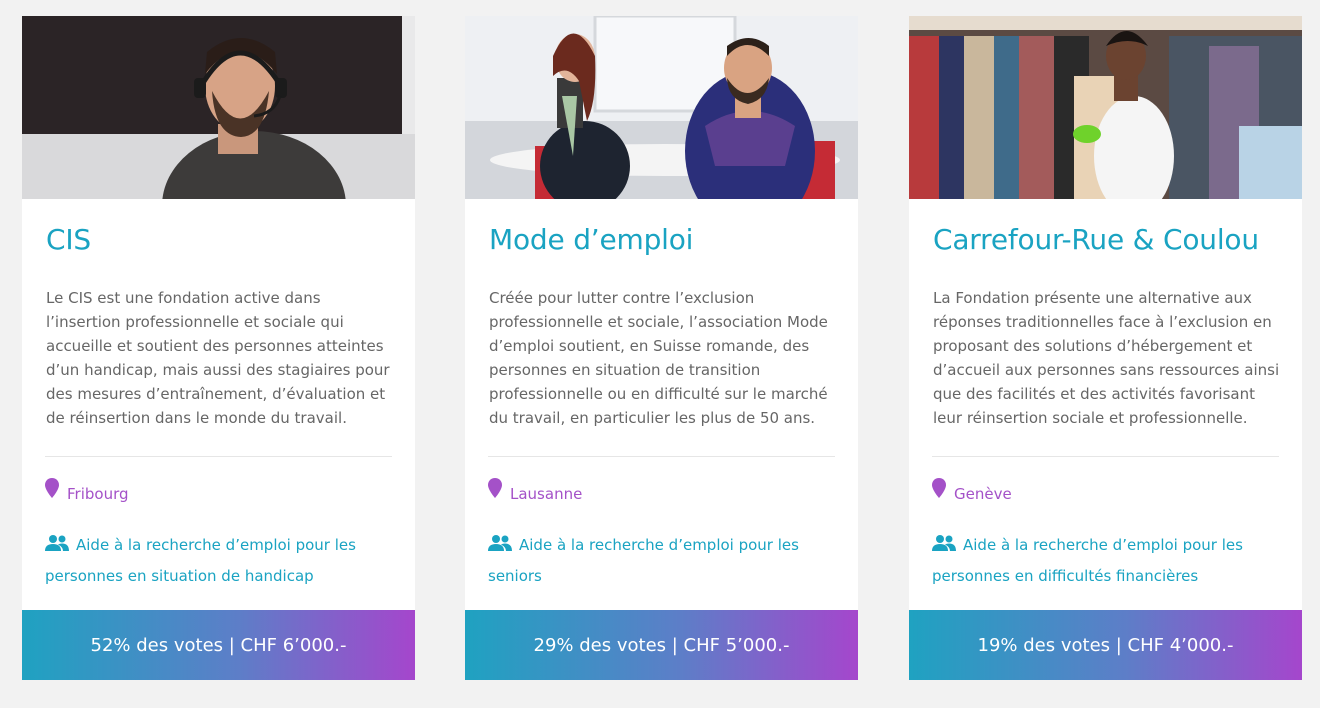 The image size is (1320, 708). I want to click on card-location: Genève, so click(972, 492).